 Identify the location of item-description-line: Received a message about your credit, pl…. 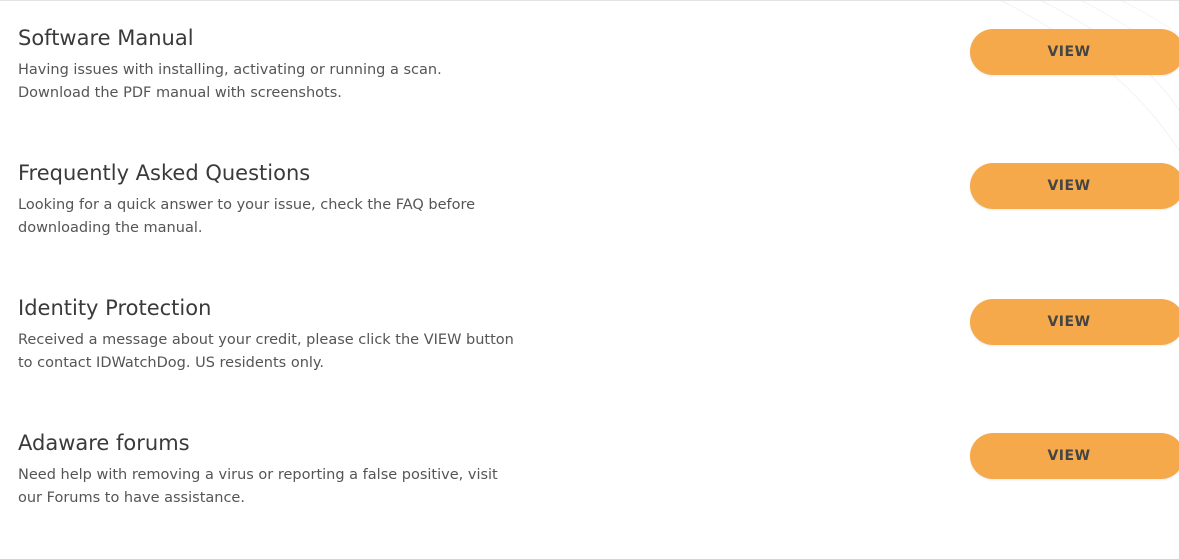
(266, 340).